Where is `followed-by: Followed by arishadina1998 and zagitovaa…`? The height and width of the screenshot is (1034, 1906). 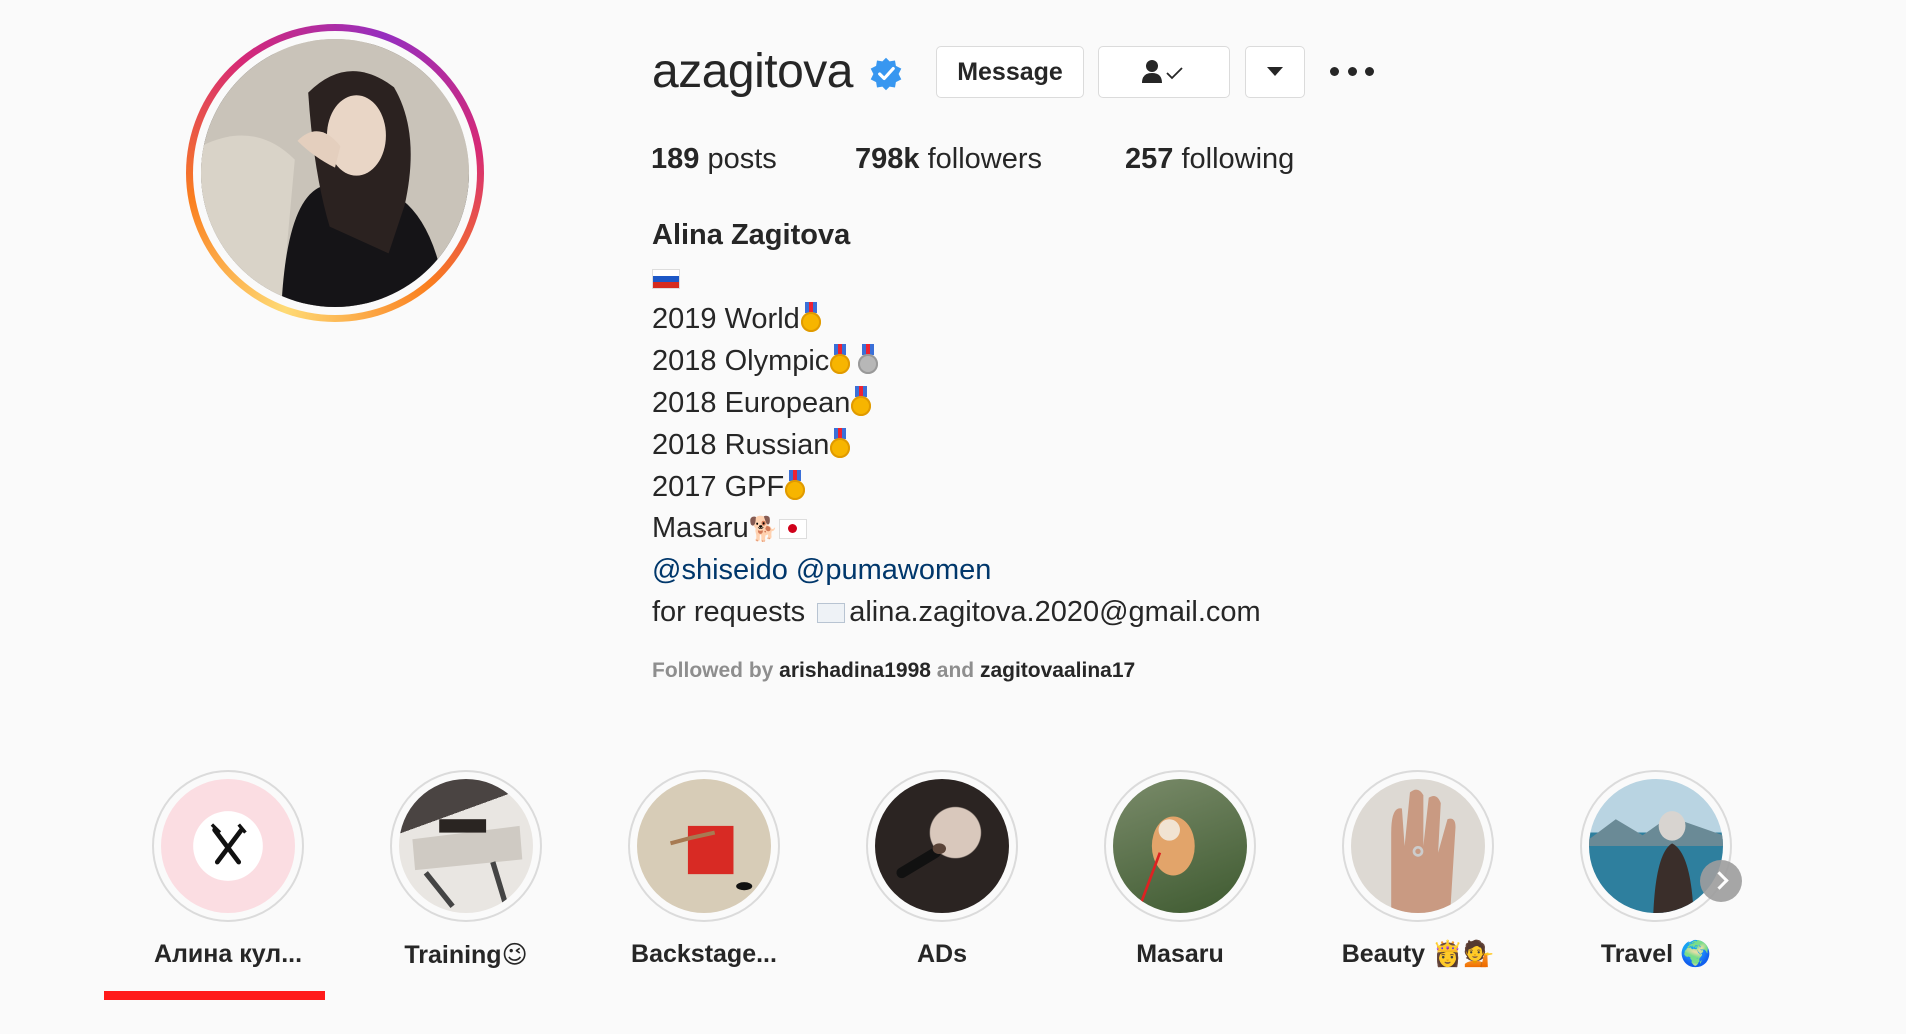
followed-by: Followed by arishadina1998 and zagitovaa… is located at coordinates (893, 671).